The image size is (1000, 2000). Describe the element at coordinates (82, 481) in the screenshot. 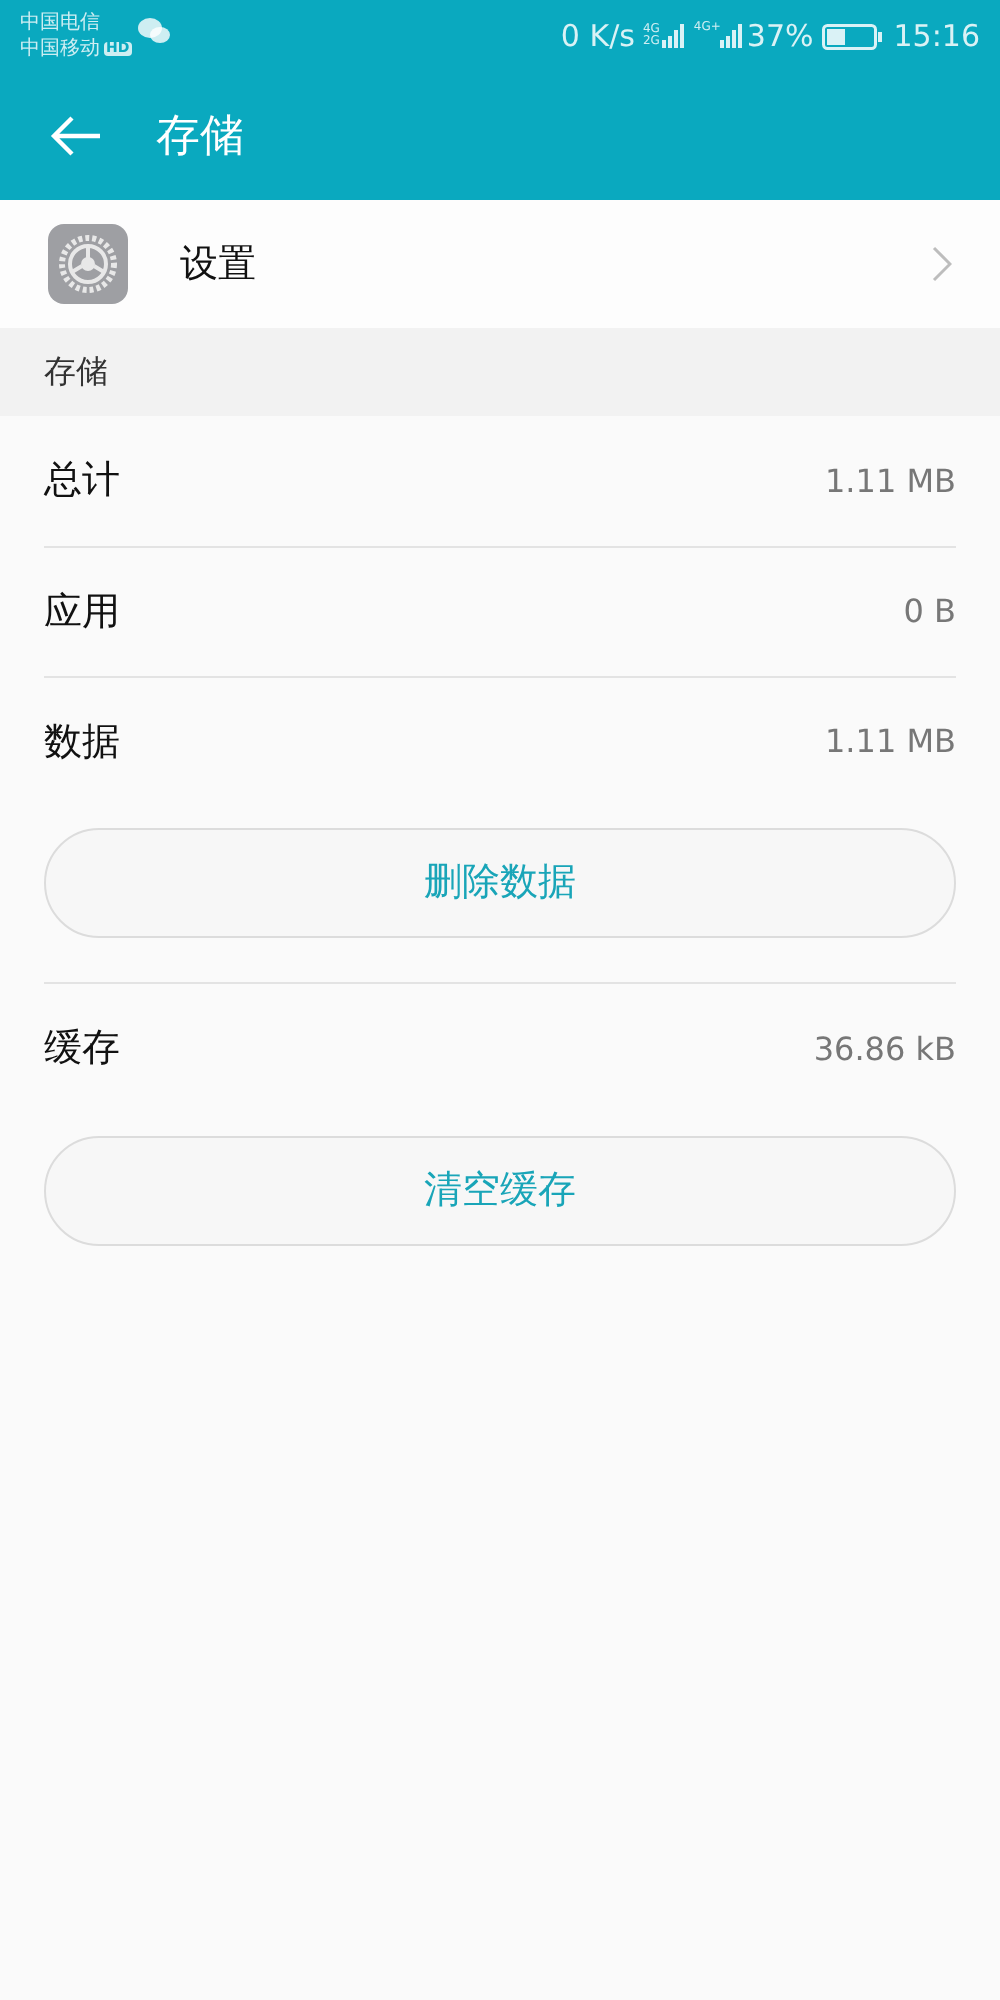

I see `row-label: 总计` at that location.